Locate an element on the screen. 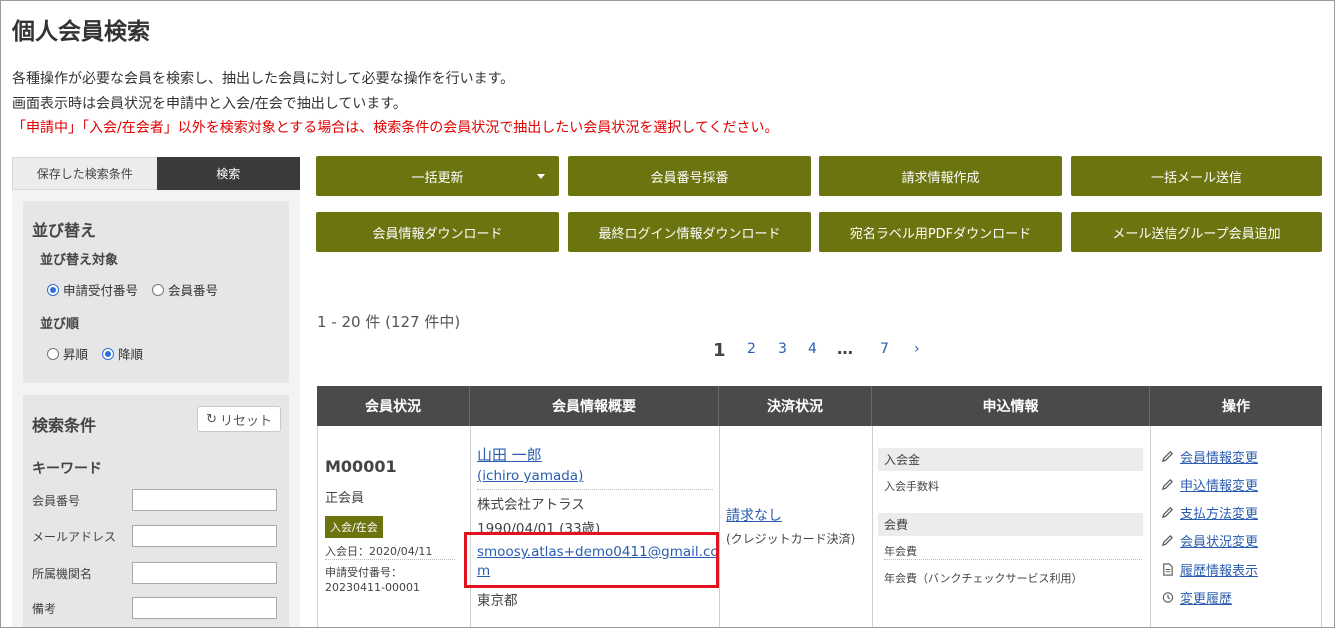  member-number: M00001 is located at coordinates (361, 466).